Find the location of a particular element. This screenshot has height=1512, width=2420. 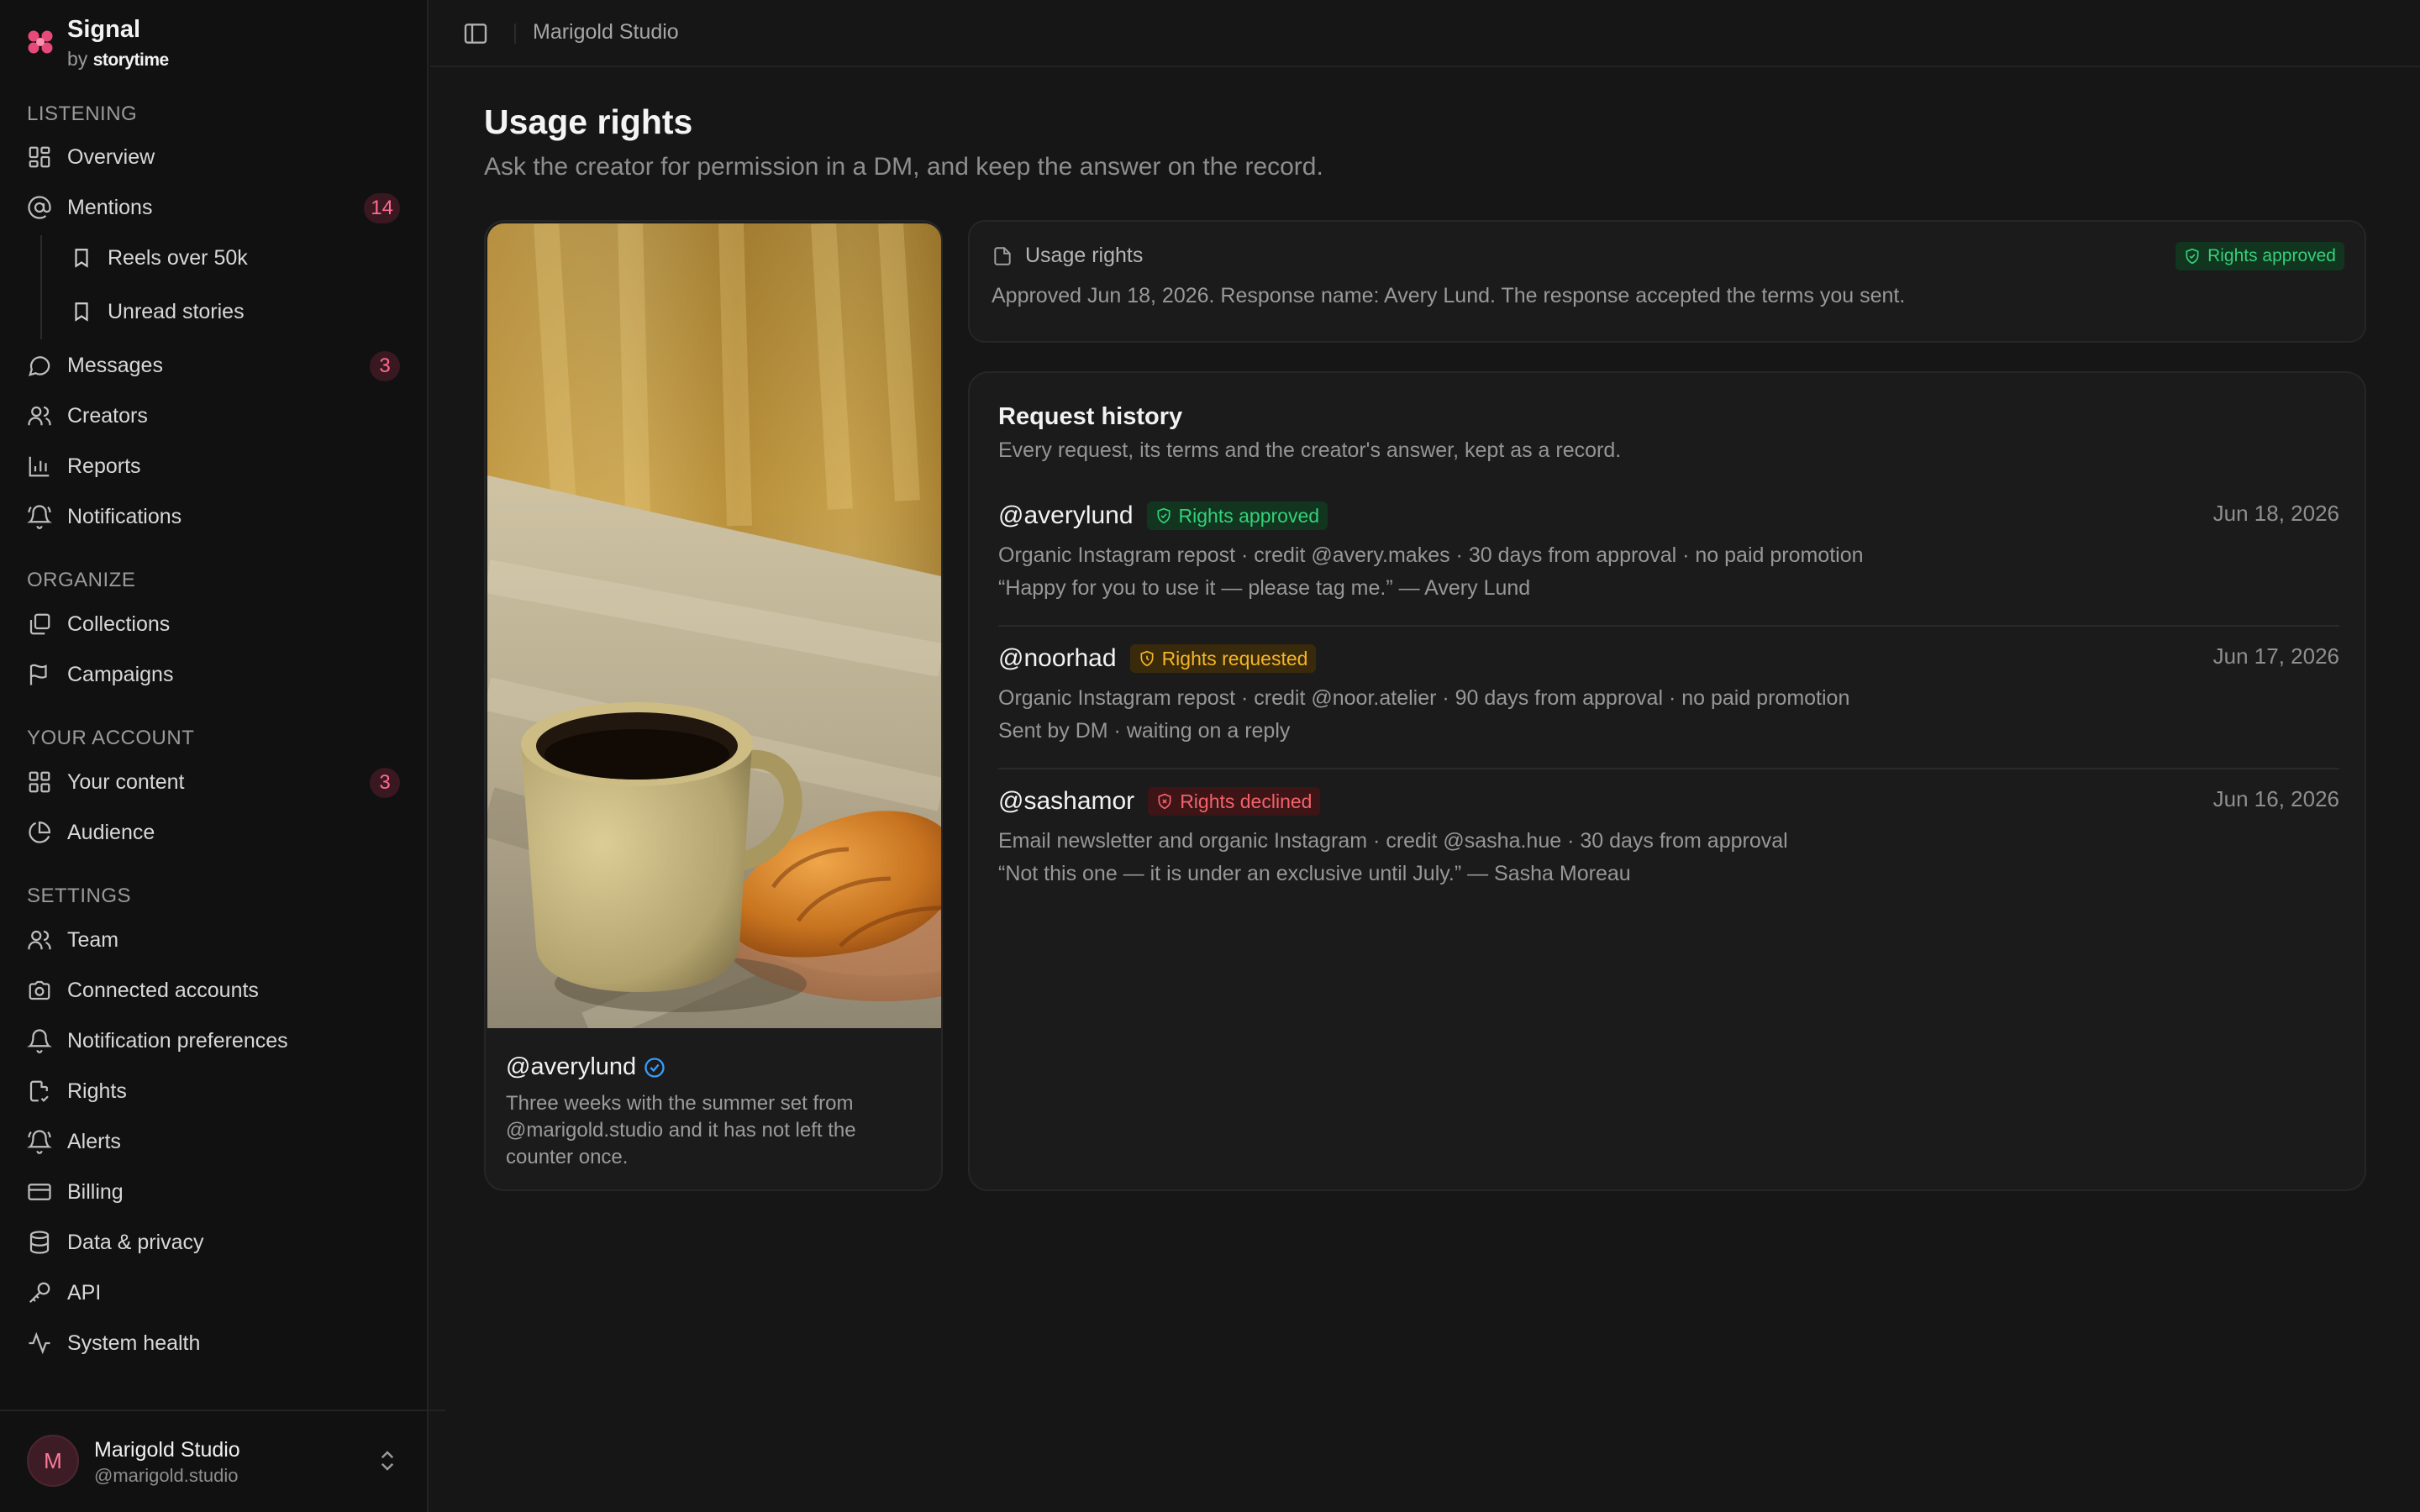

sidebar-item-team: Team is located at coordinates (211, 940).